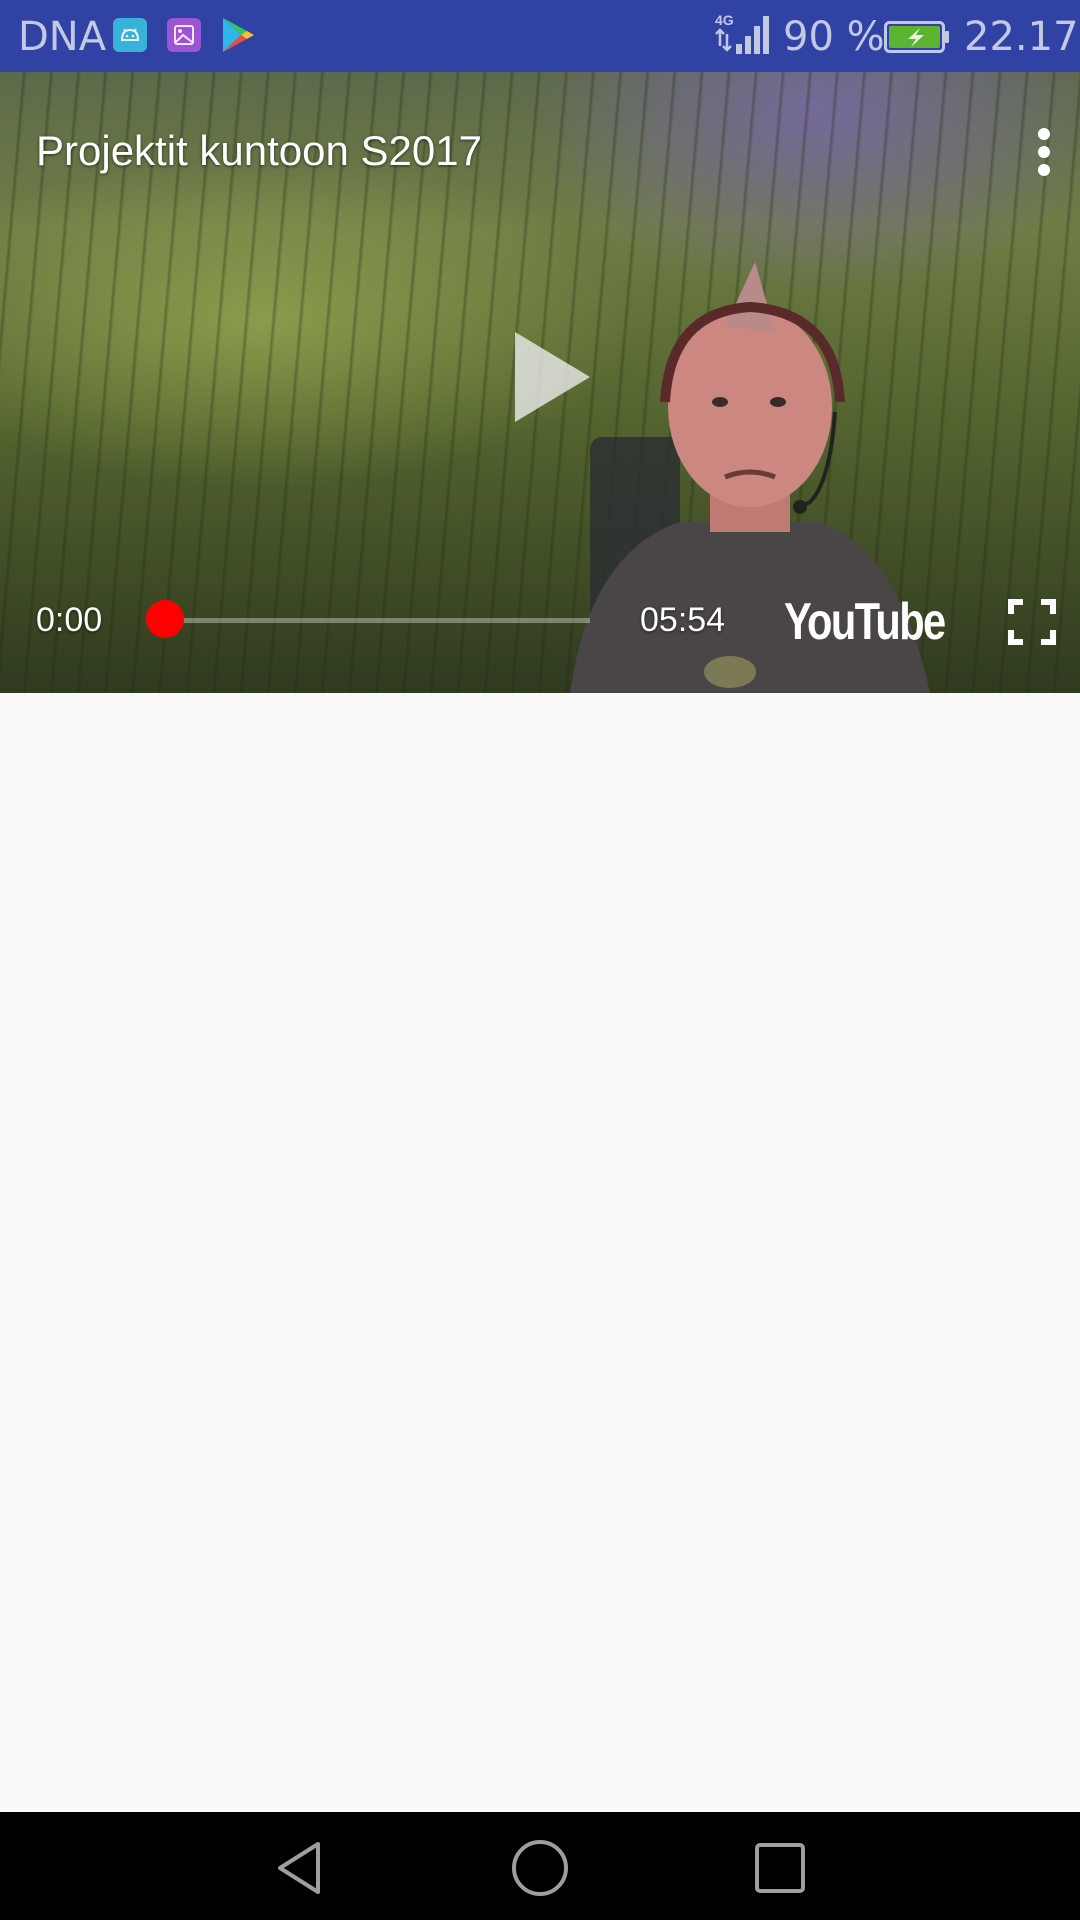 Image resolution: width=1080 pixels, height=1920 pixels. Describe the element at coordinates (1044, 152) in the screenshot. I see `more-vert-icon` at that location.